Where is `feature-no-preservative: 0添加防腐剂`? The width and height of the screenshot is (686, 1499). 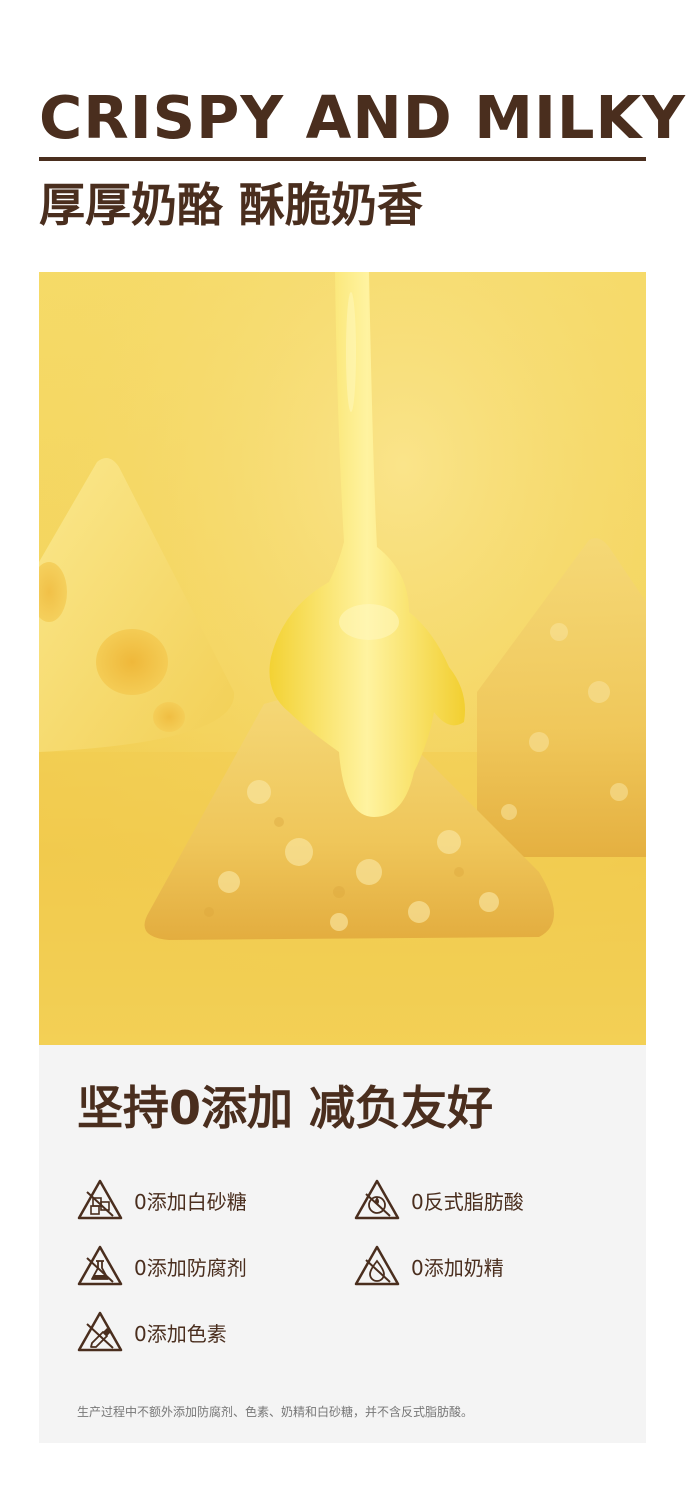
feature-no-preservative: 0添加防腐剂 is located at coordinates (162, 1266).